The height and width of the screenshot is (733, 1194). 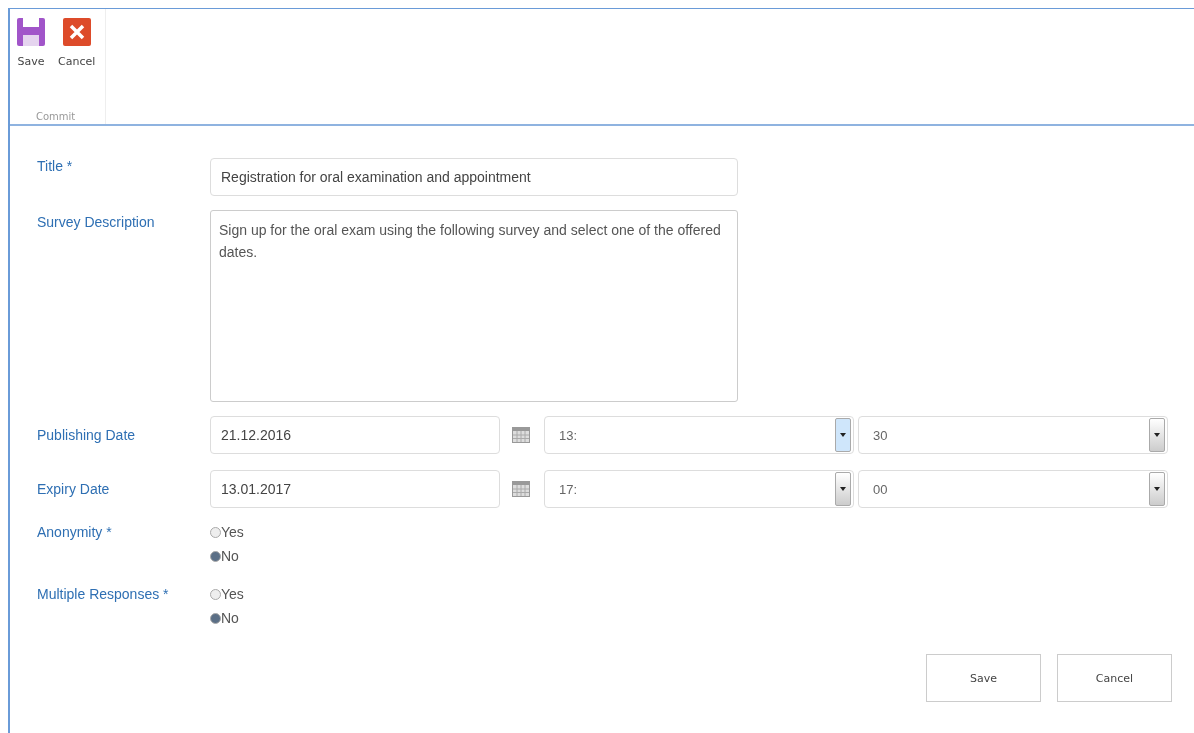 What do you see at coordinates (74, 489) in the screenshot?
I see `field-label: Expiry Date` at bounding box center [74, 489].